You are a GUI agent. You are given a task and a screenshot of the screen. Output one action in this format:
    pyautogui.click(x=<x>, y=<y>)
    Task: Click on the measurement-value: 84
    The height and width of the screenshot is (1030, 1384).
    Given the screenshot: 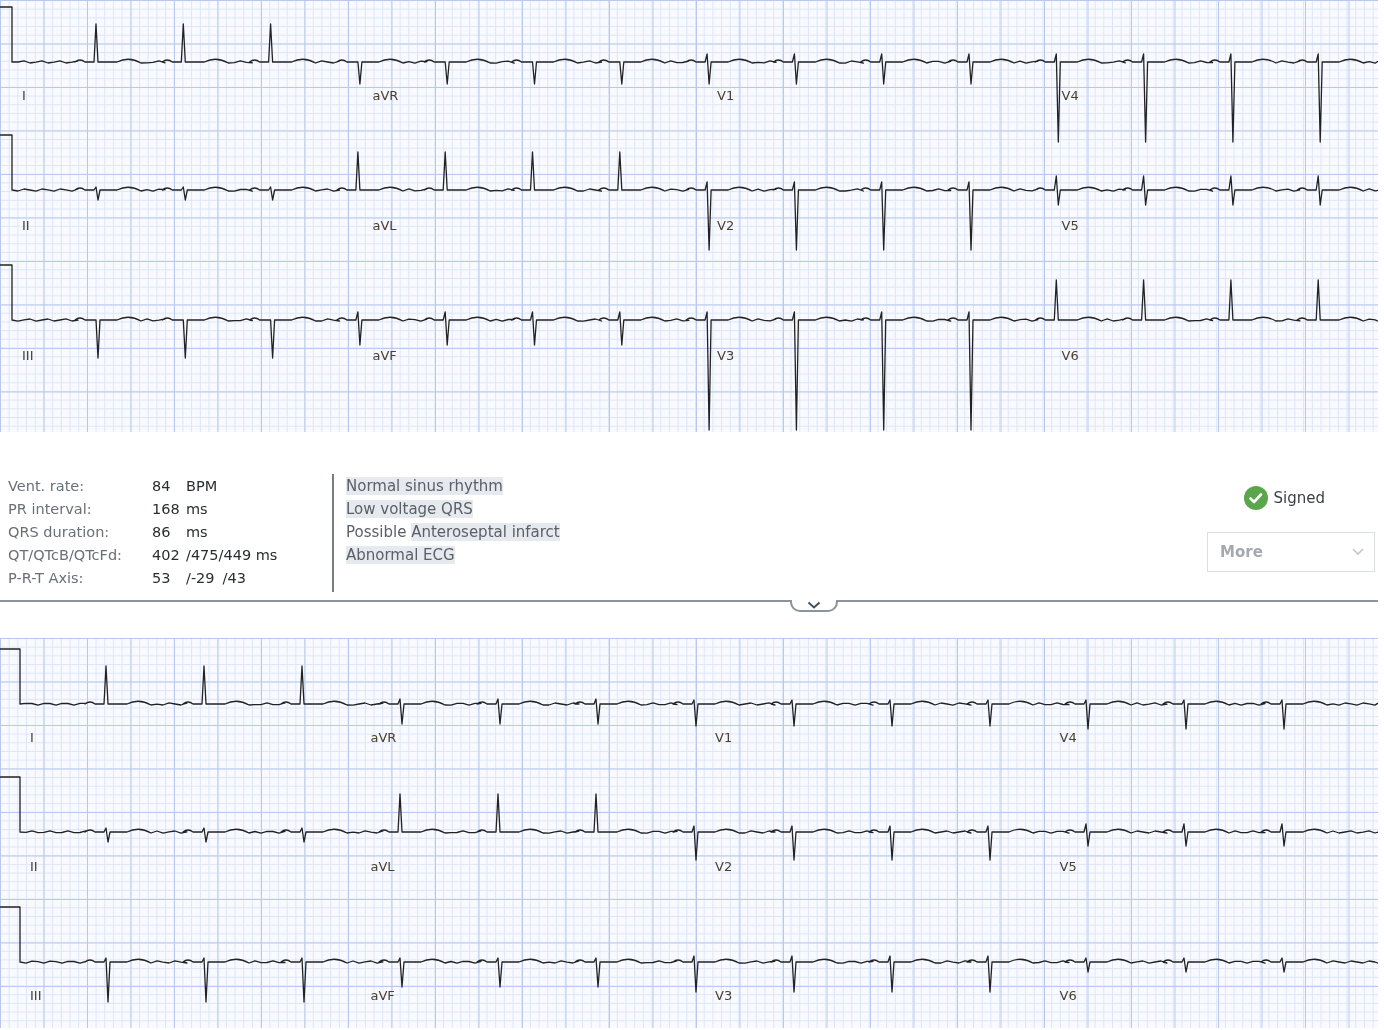 What is the action you would take?
    pyautogui.click(x=162, y=485)
    